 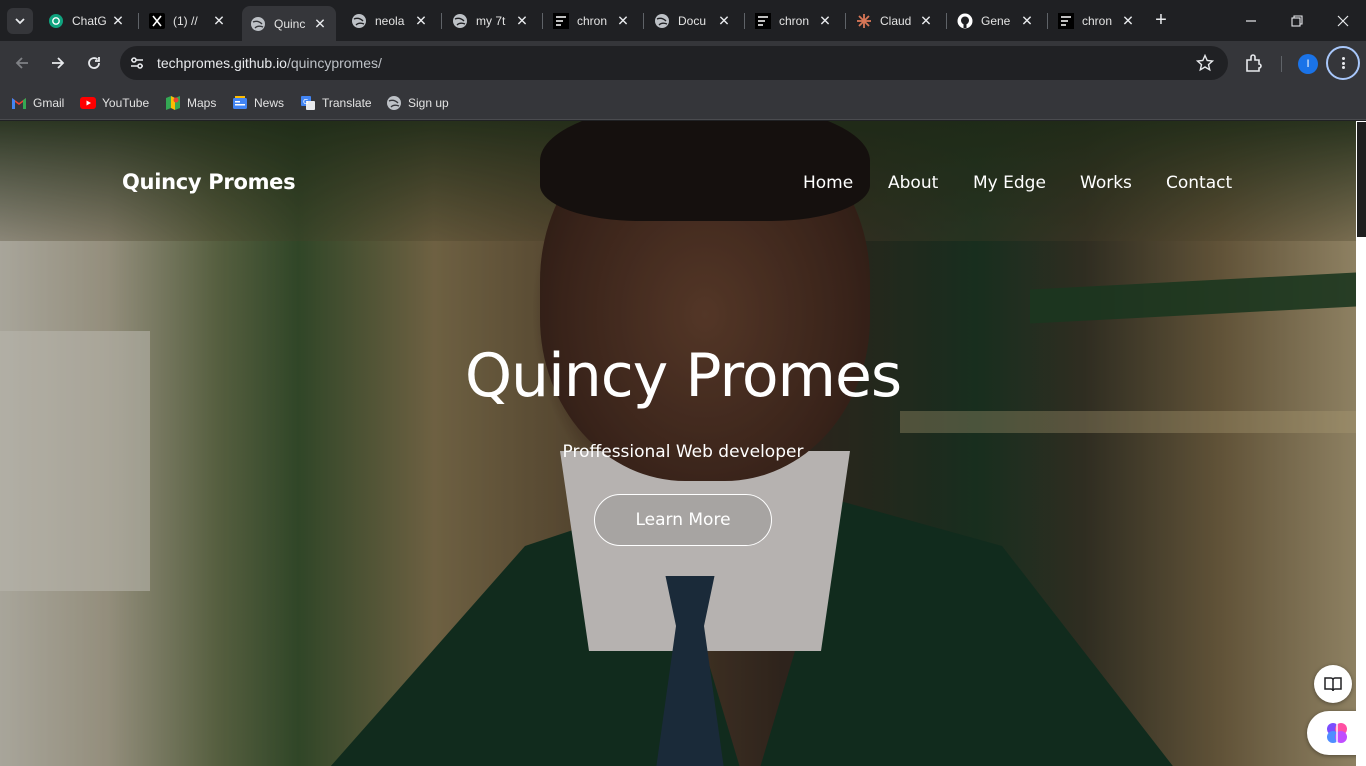 What do you see at coordinates (1337, 733) in the screenshot?
I see `brain-icon` at bounding box center [1337, 733].